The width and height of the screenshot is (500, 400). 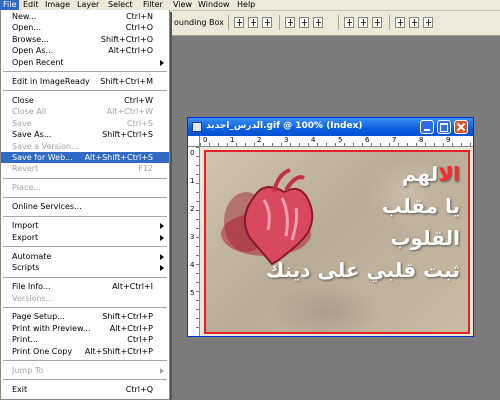 What do you see at coordinates (85, 370) in the screenshot?
I see `menu-item-jump-to: Jump To` at bounding box center [85, 370].